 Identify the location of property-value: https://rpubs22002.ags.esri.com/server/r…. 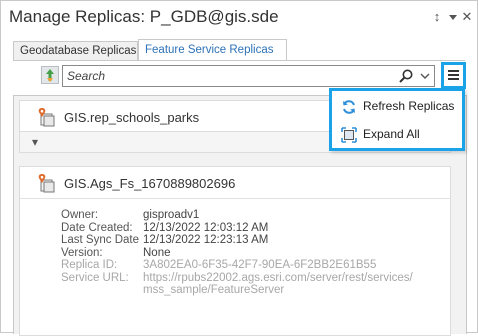
(278, 277).